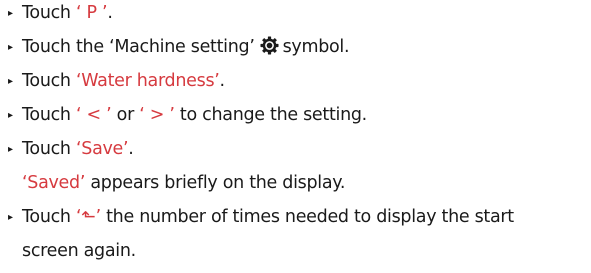  What do you see at coordinates (316, 47) in the screenshot?
I see `step-text: symbol.` at bounding box center [316, 47].